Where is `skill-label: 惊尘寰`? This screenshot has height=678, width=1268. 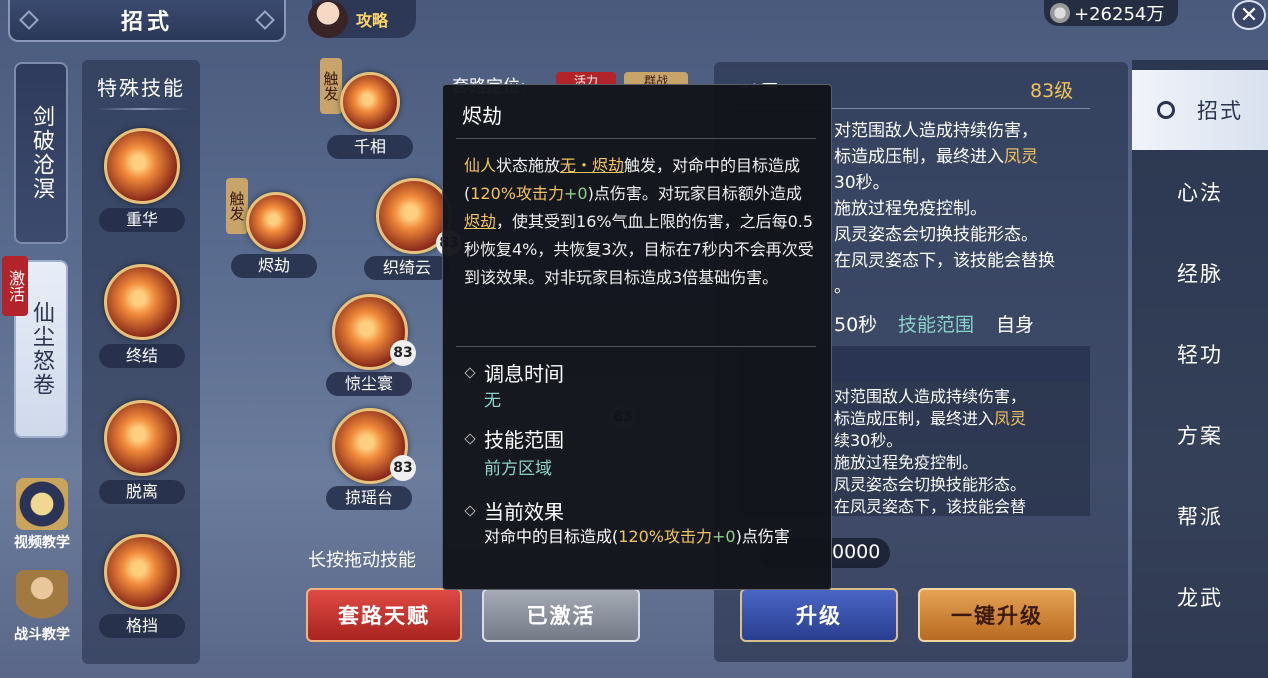
skill-label: 惊尘寰 is located at coordinates (369, 384).